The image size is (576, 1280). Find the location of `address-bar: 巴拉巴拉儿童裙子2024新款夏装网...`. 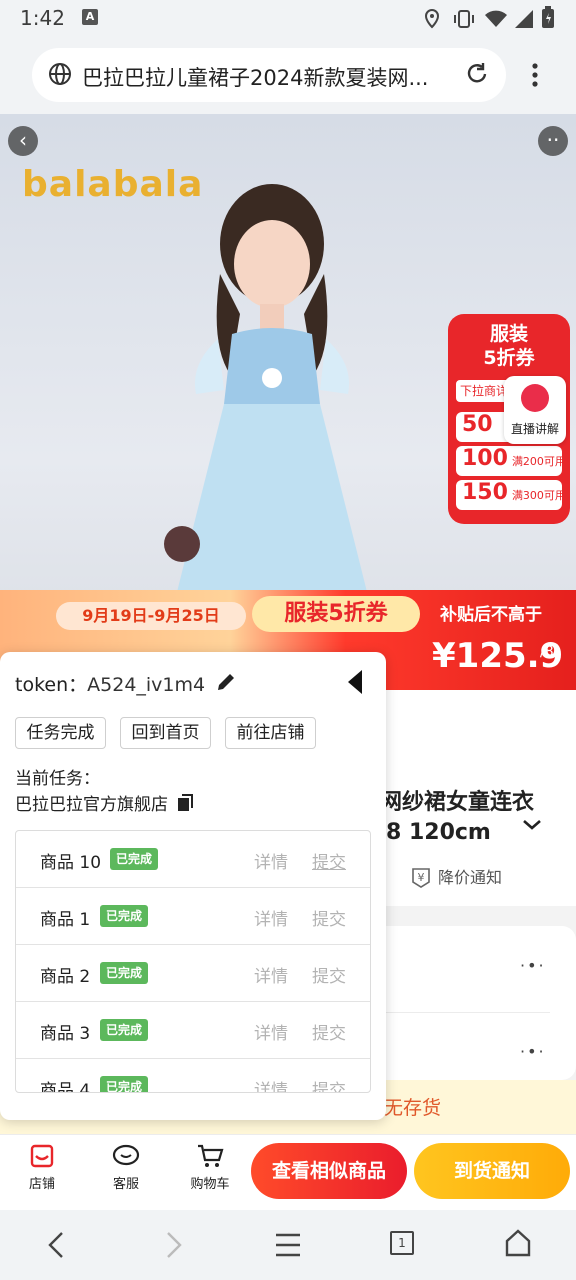

address-bar: 巴拉巴拉儿童裙子2024新款夏装网... is located at coordinates (269, 75).